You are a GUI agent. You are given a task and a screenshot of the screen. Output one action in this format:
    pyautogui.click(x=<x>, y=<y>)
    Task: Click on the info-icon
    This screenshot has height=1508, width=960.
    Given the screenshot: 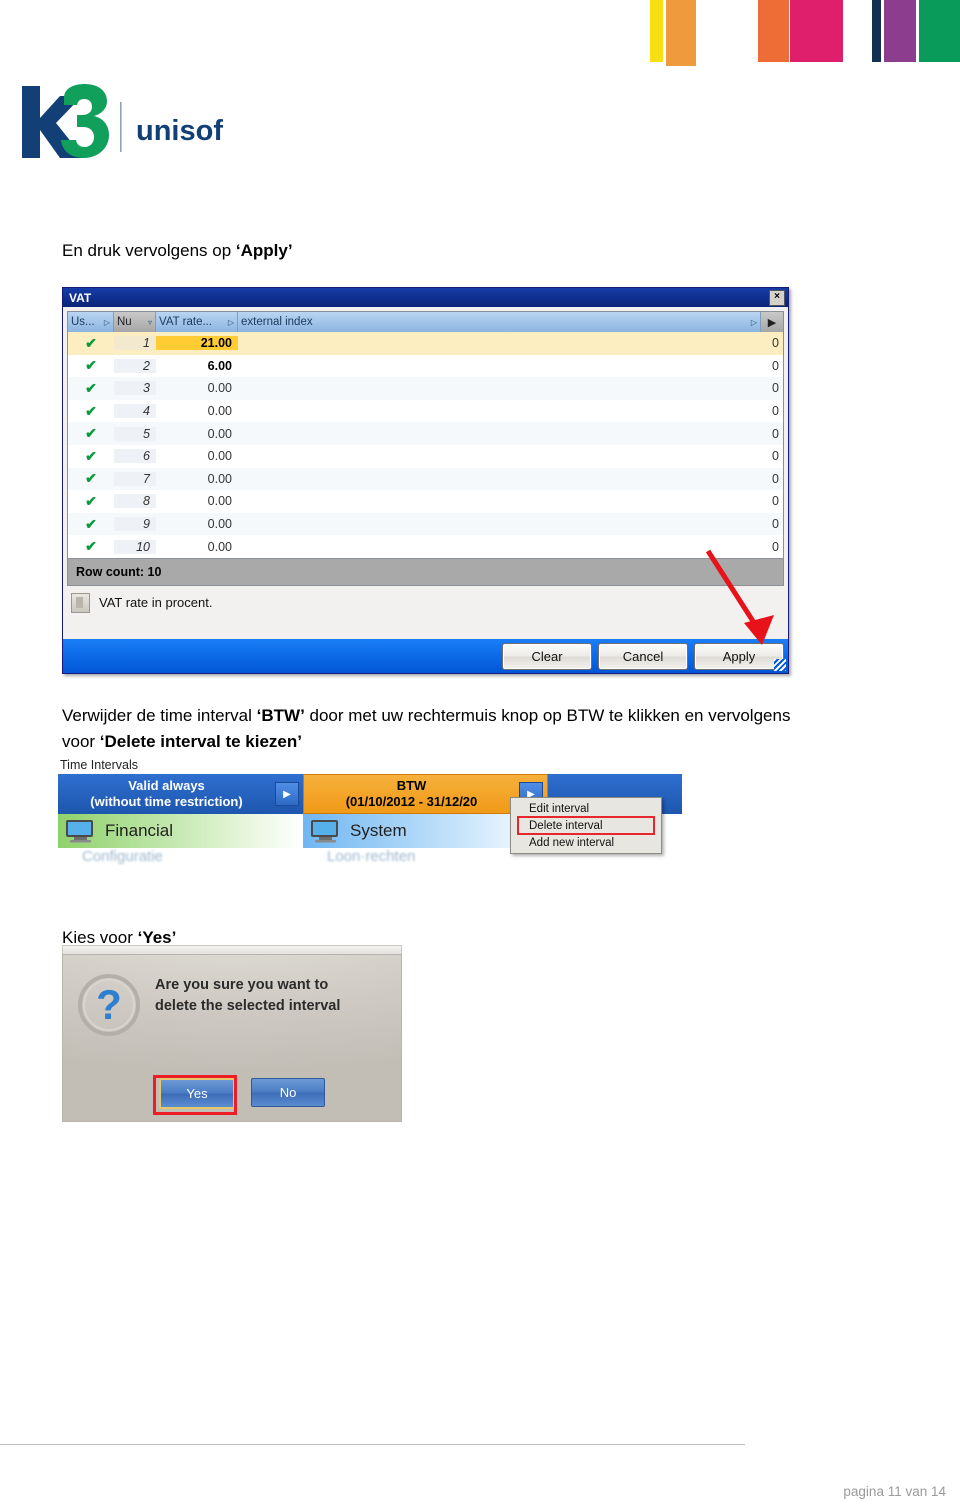 What is the action you would take?
    pyautogui.click(x=80, y=602)
    